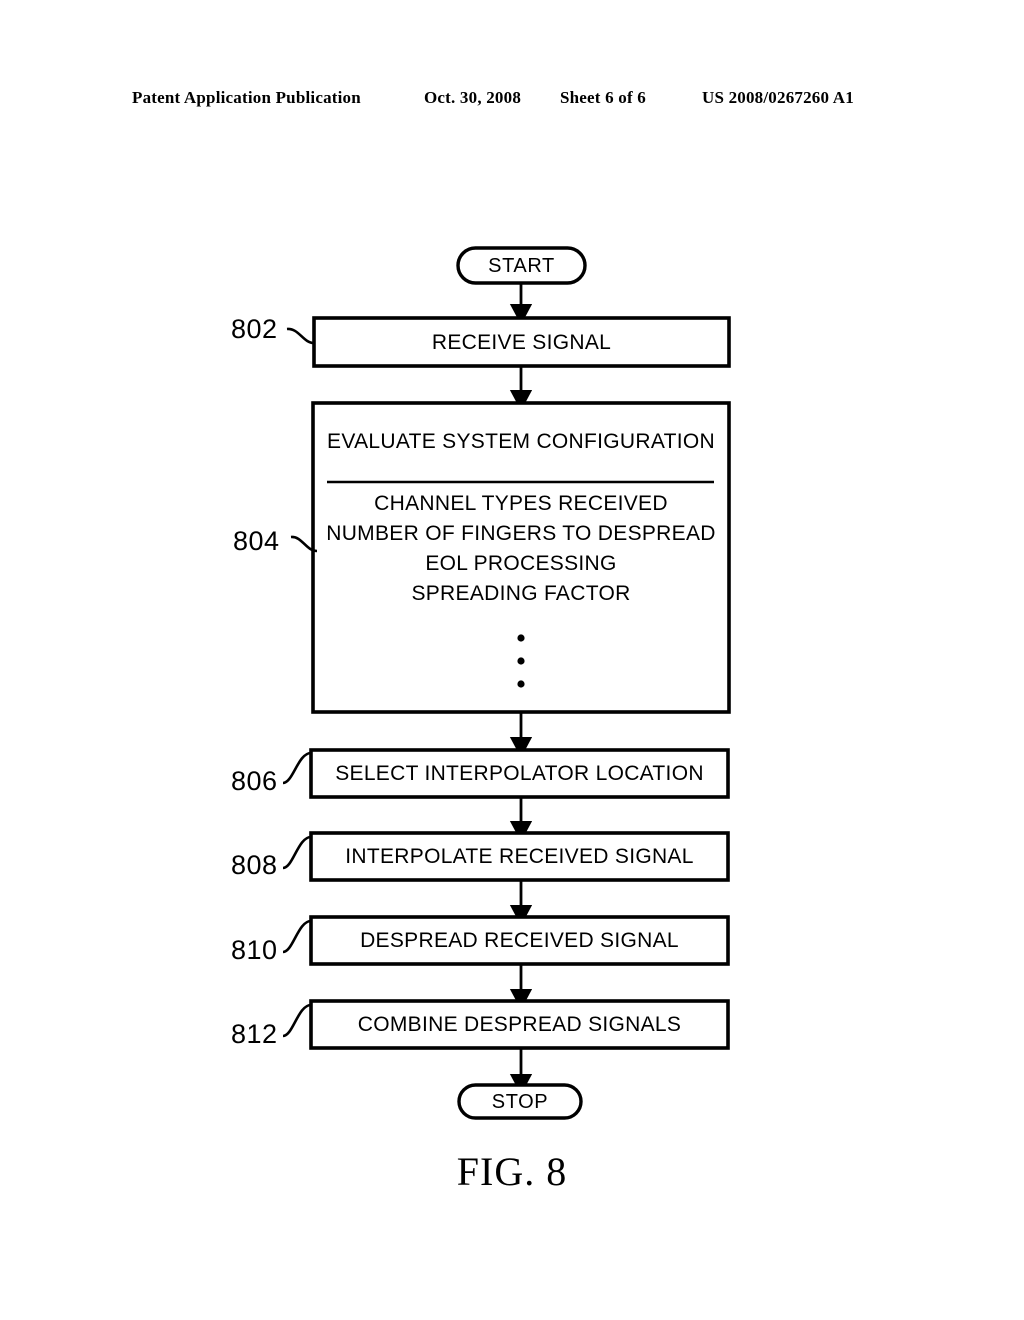 The height and width of the screenshot is (1320, 1024). I want to click on step-812-label: COMBINE DESPREAD SIGNALS, so click(519, 1024).